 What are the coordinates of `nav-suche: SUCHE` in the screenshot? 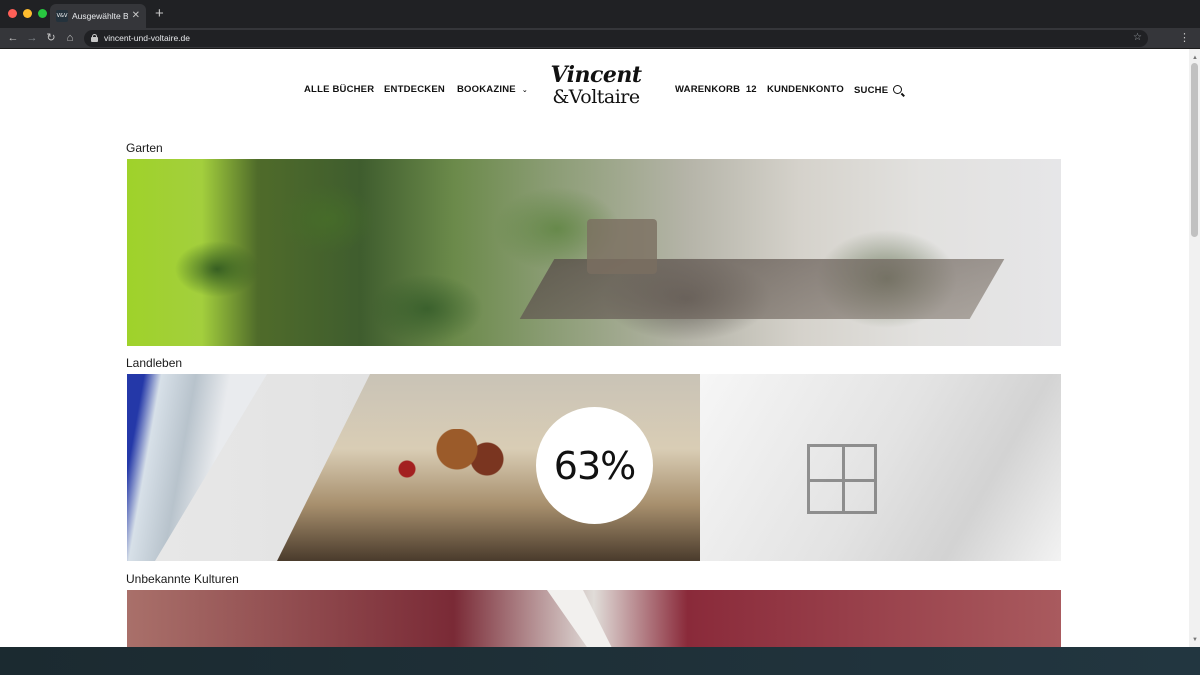 It's located at (878, 90).